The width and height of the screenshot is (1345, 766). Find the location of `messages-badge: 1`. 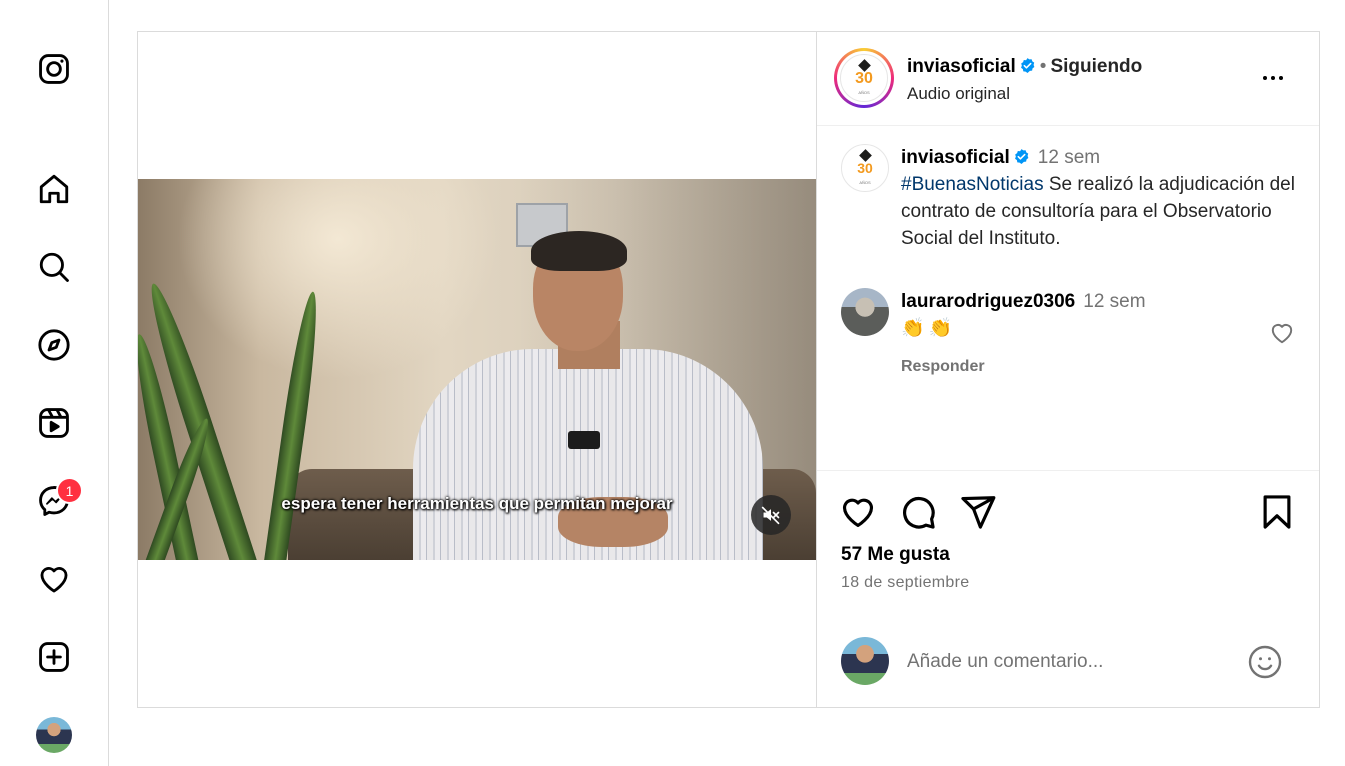

messages-badge: 1 is located at coordinates (69, 490).